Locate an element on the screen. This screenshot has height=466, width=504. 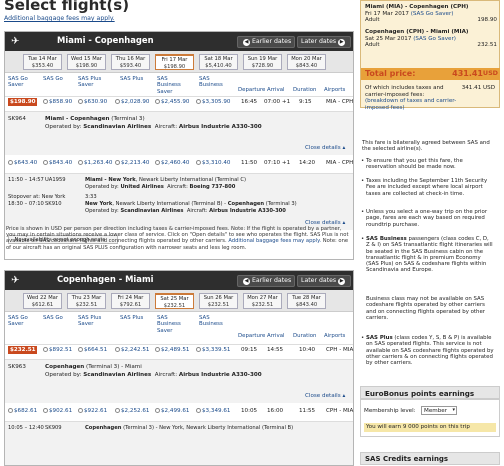
outbound-route-title: Miami - Copenhagen is located at coordinates (105, 40).